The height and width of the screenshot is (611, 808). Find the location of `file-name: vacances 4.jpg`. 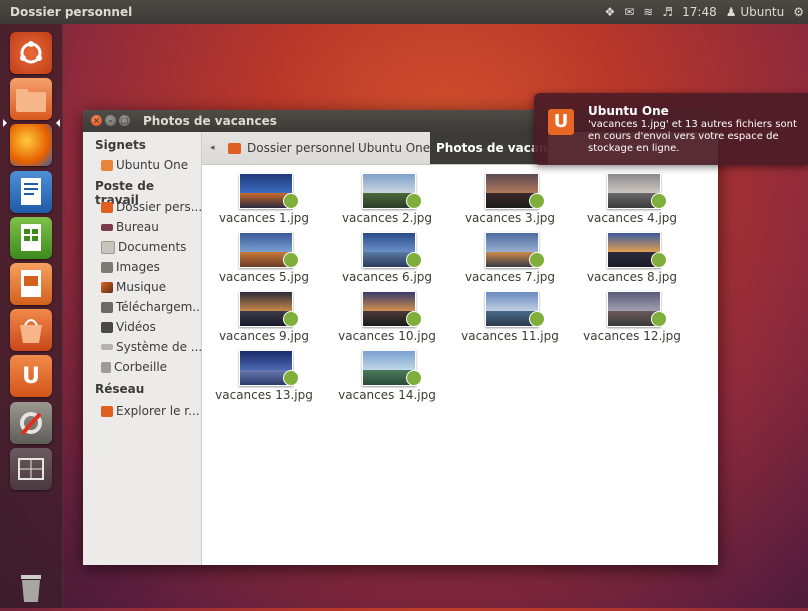

file-name: vacances 4.jpg is located at coordinates (632, 218).